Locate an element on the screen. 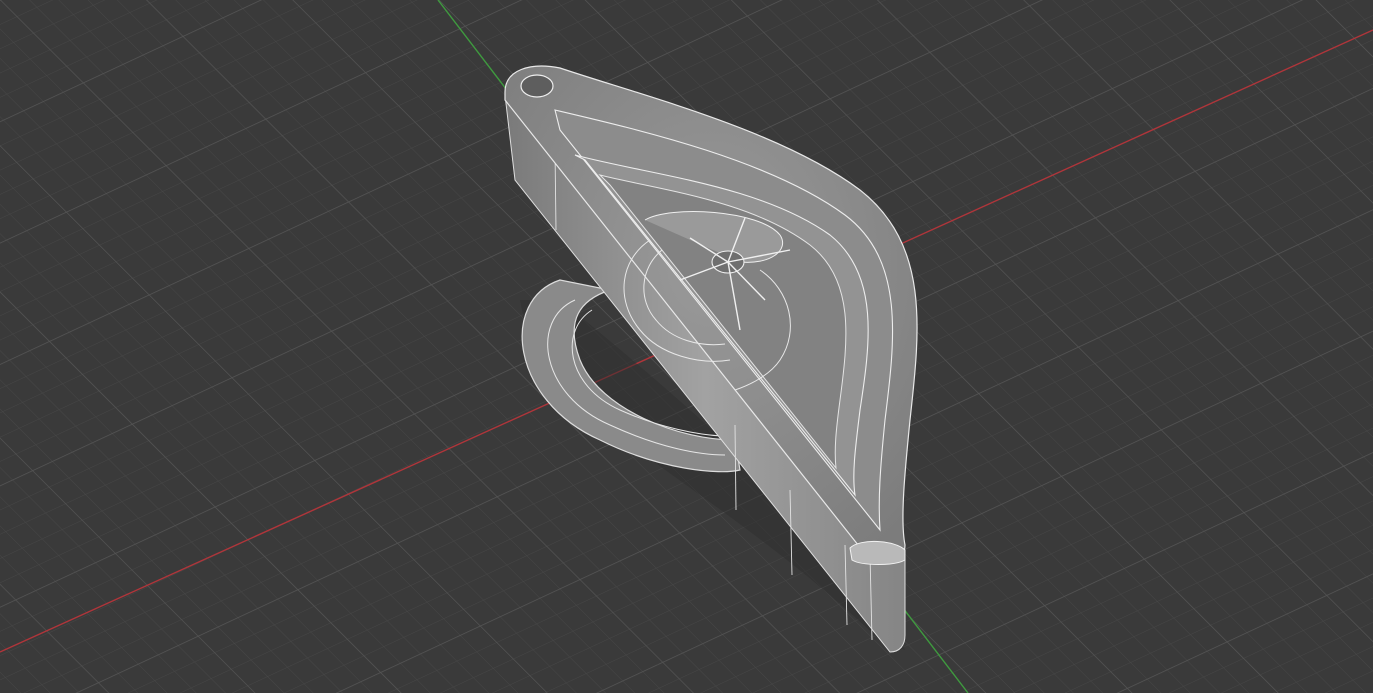 This screenshot has height=693, width=1373. hanging-hole is located at coordinates (537, 86).